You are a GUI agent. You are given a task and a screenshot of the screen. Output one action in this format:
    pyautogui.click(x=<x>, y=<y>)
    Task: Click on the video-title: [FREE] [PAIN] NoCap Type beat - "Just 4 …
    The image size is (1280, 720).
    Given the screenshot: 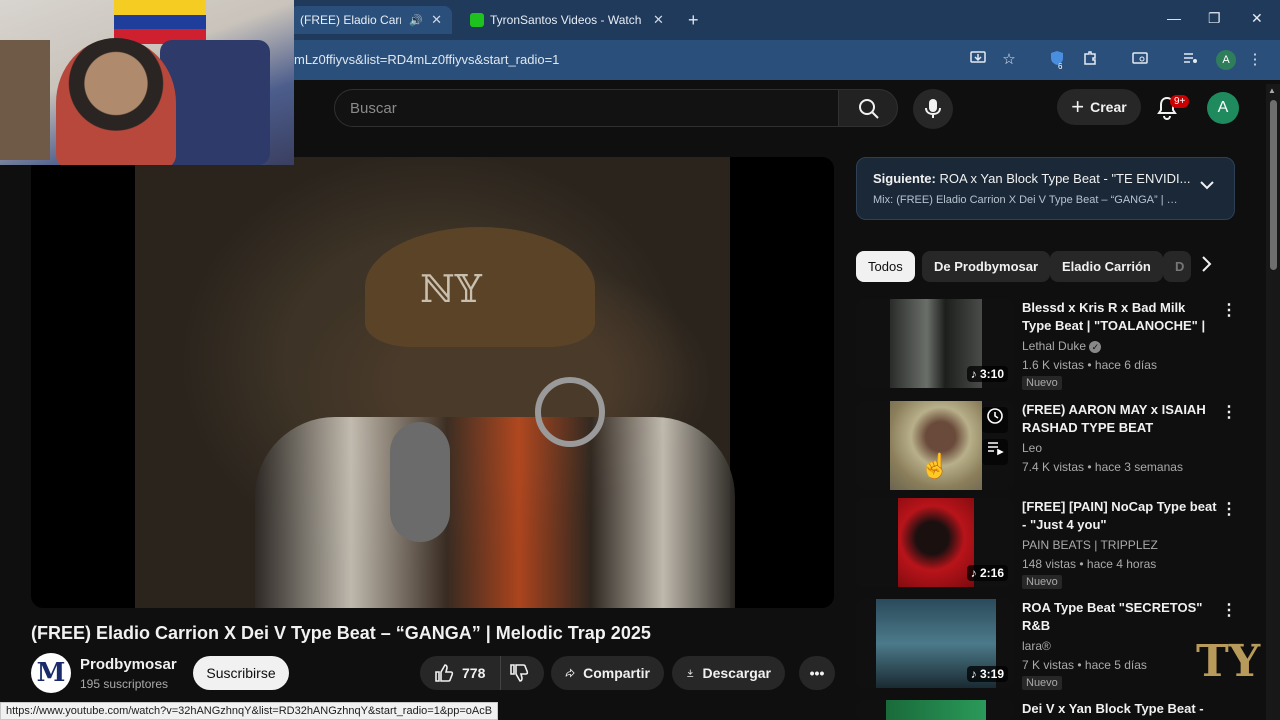 What is the action you would take?
    pyautogui.click(x=1120, y=516)
    